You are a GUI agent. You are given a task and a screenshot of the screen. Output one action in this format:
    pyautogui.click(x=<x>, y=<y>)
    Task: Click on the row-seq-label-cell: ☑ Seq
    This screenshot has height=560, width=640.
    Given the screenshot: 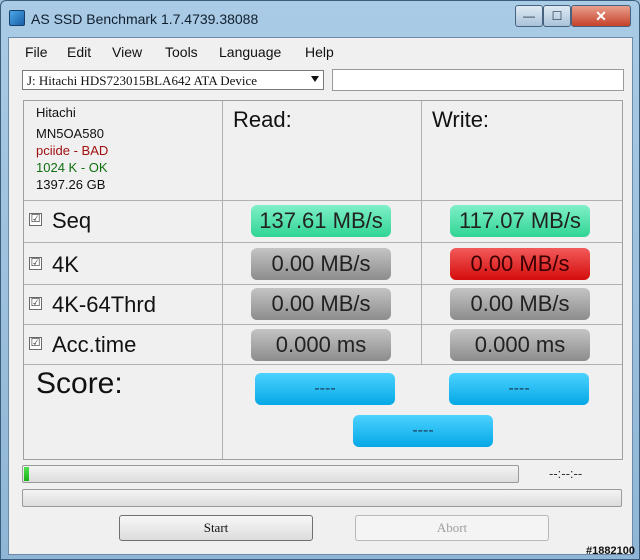 What is the action you would take?
    pyautogui.click(x=123, y=222)
    